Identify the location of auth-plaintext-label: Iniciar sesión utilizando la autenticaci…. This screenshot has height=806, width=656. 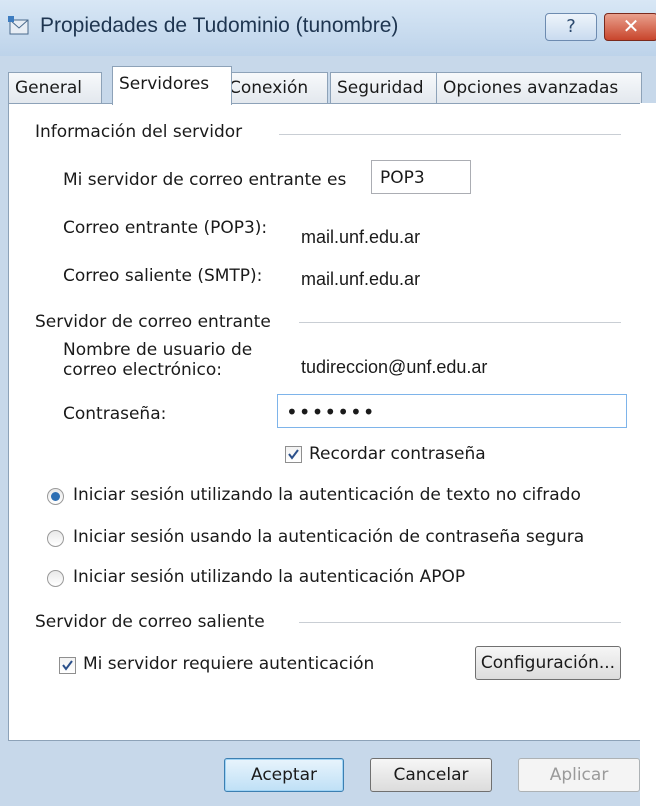
(327, 495).